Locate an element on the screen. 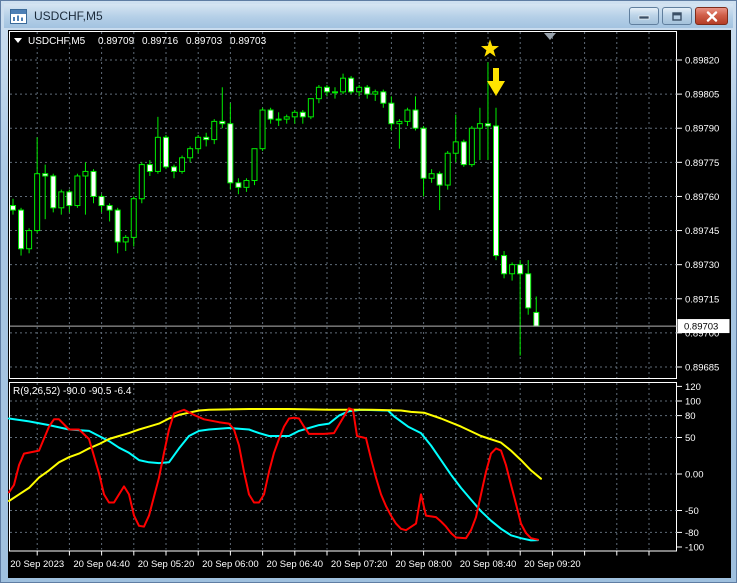  price-axis-label: 0.89820 is located at coordinates (702, 61).